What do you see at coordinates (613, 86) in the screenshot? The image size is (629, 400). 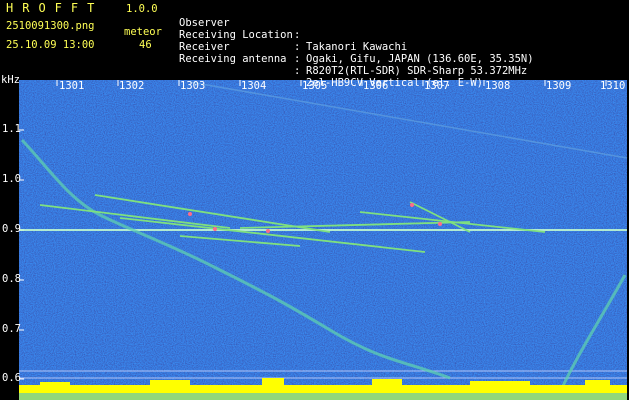 I see `x-tick-label: 1310` at bounding box center [613, 86].